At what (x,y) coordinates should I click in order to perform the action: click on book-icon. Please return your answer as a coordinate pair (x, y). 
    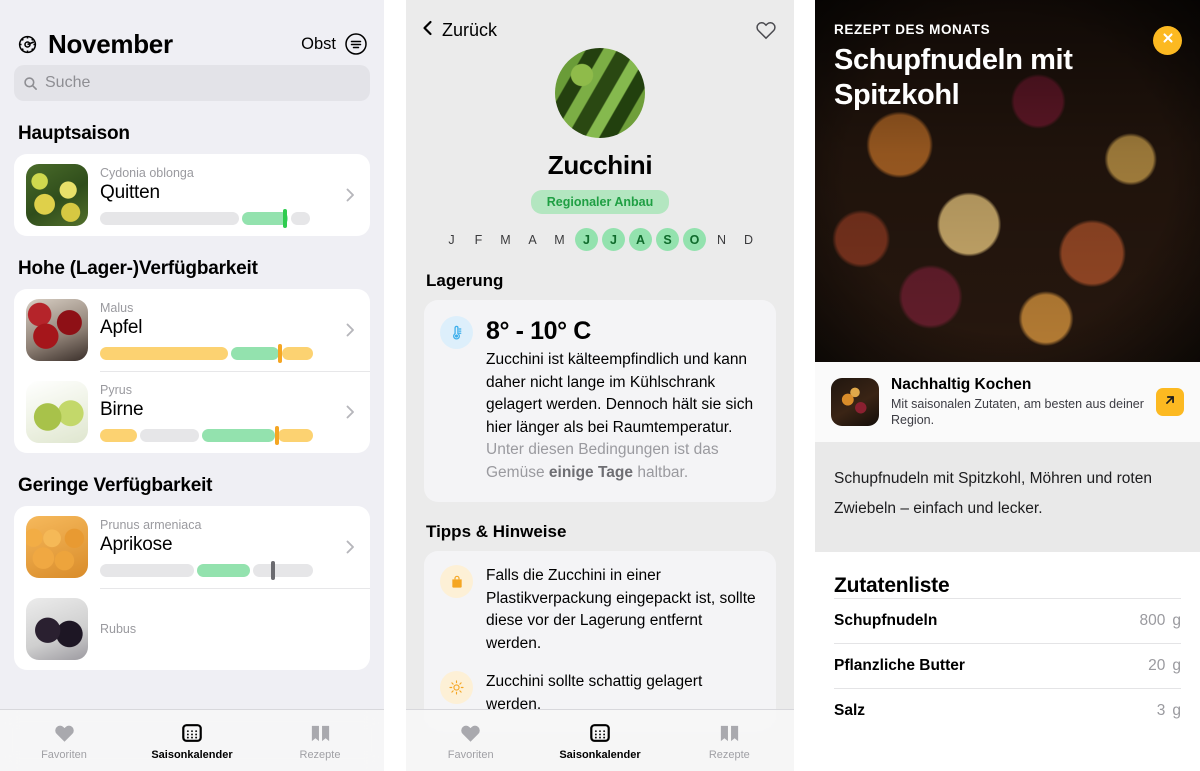
    Looking at the image, I should click on (320, 733).